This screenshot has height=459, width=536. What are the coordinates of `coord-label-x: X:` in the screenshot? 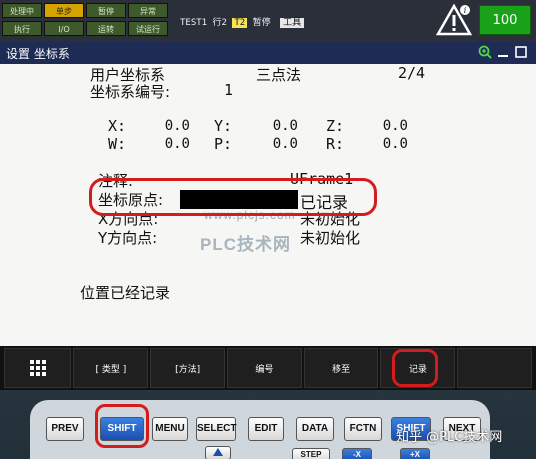 It's located at (117, 126).